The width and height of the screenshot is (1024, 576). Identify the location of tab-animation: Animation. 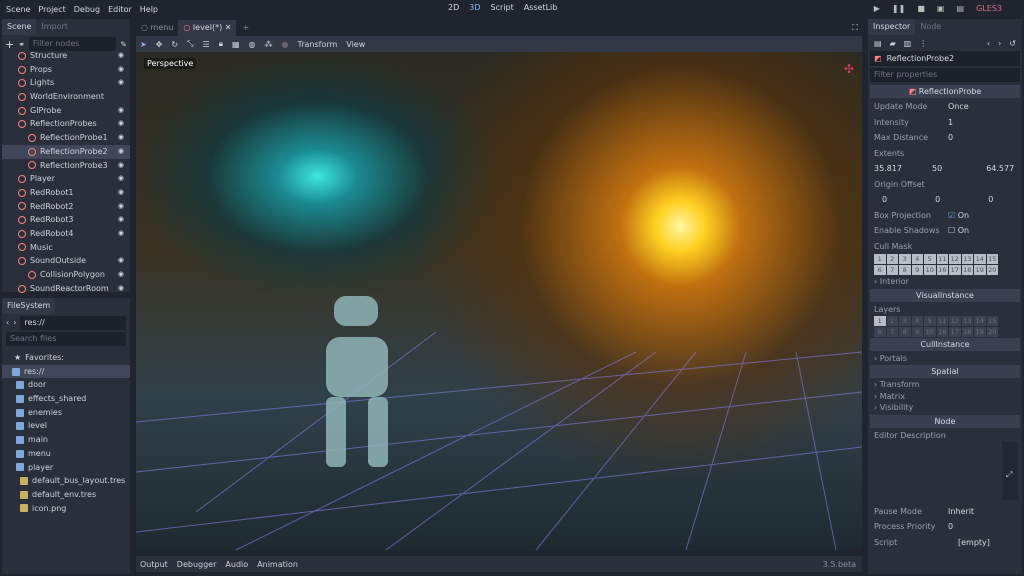
(277, 564).